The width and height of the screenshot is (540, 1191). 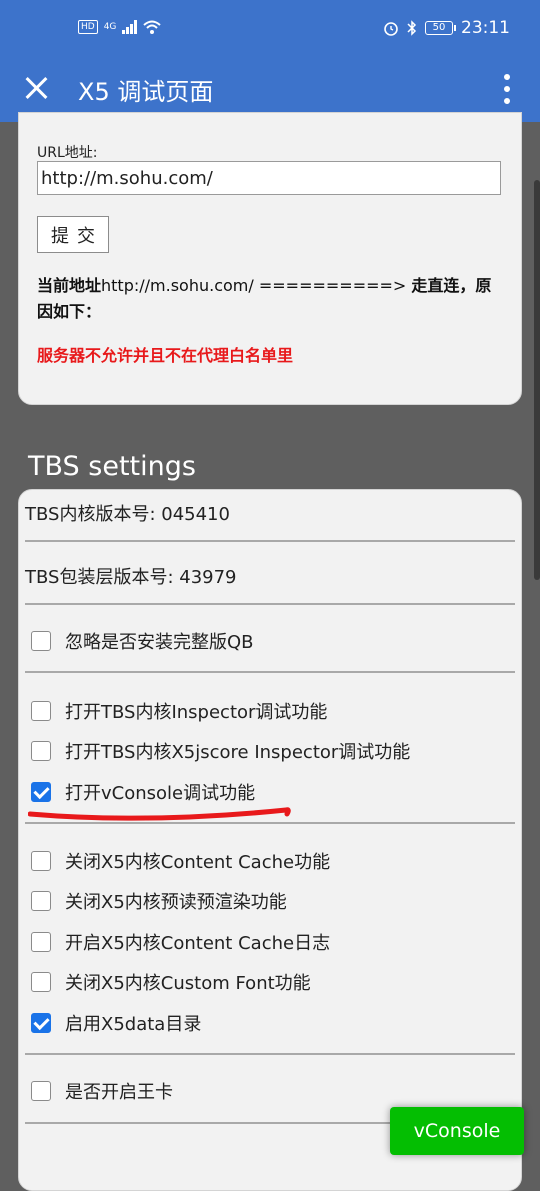 What do you see at coordinates (133, 1024) in the screenshot?
I see `option-label: 启用X5data目录` at bounding box center [133, 1024].